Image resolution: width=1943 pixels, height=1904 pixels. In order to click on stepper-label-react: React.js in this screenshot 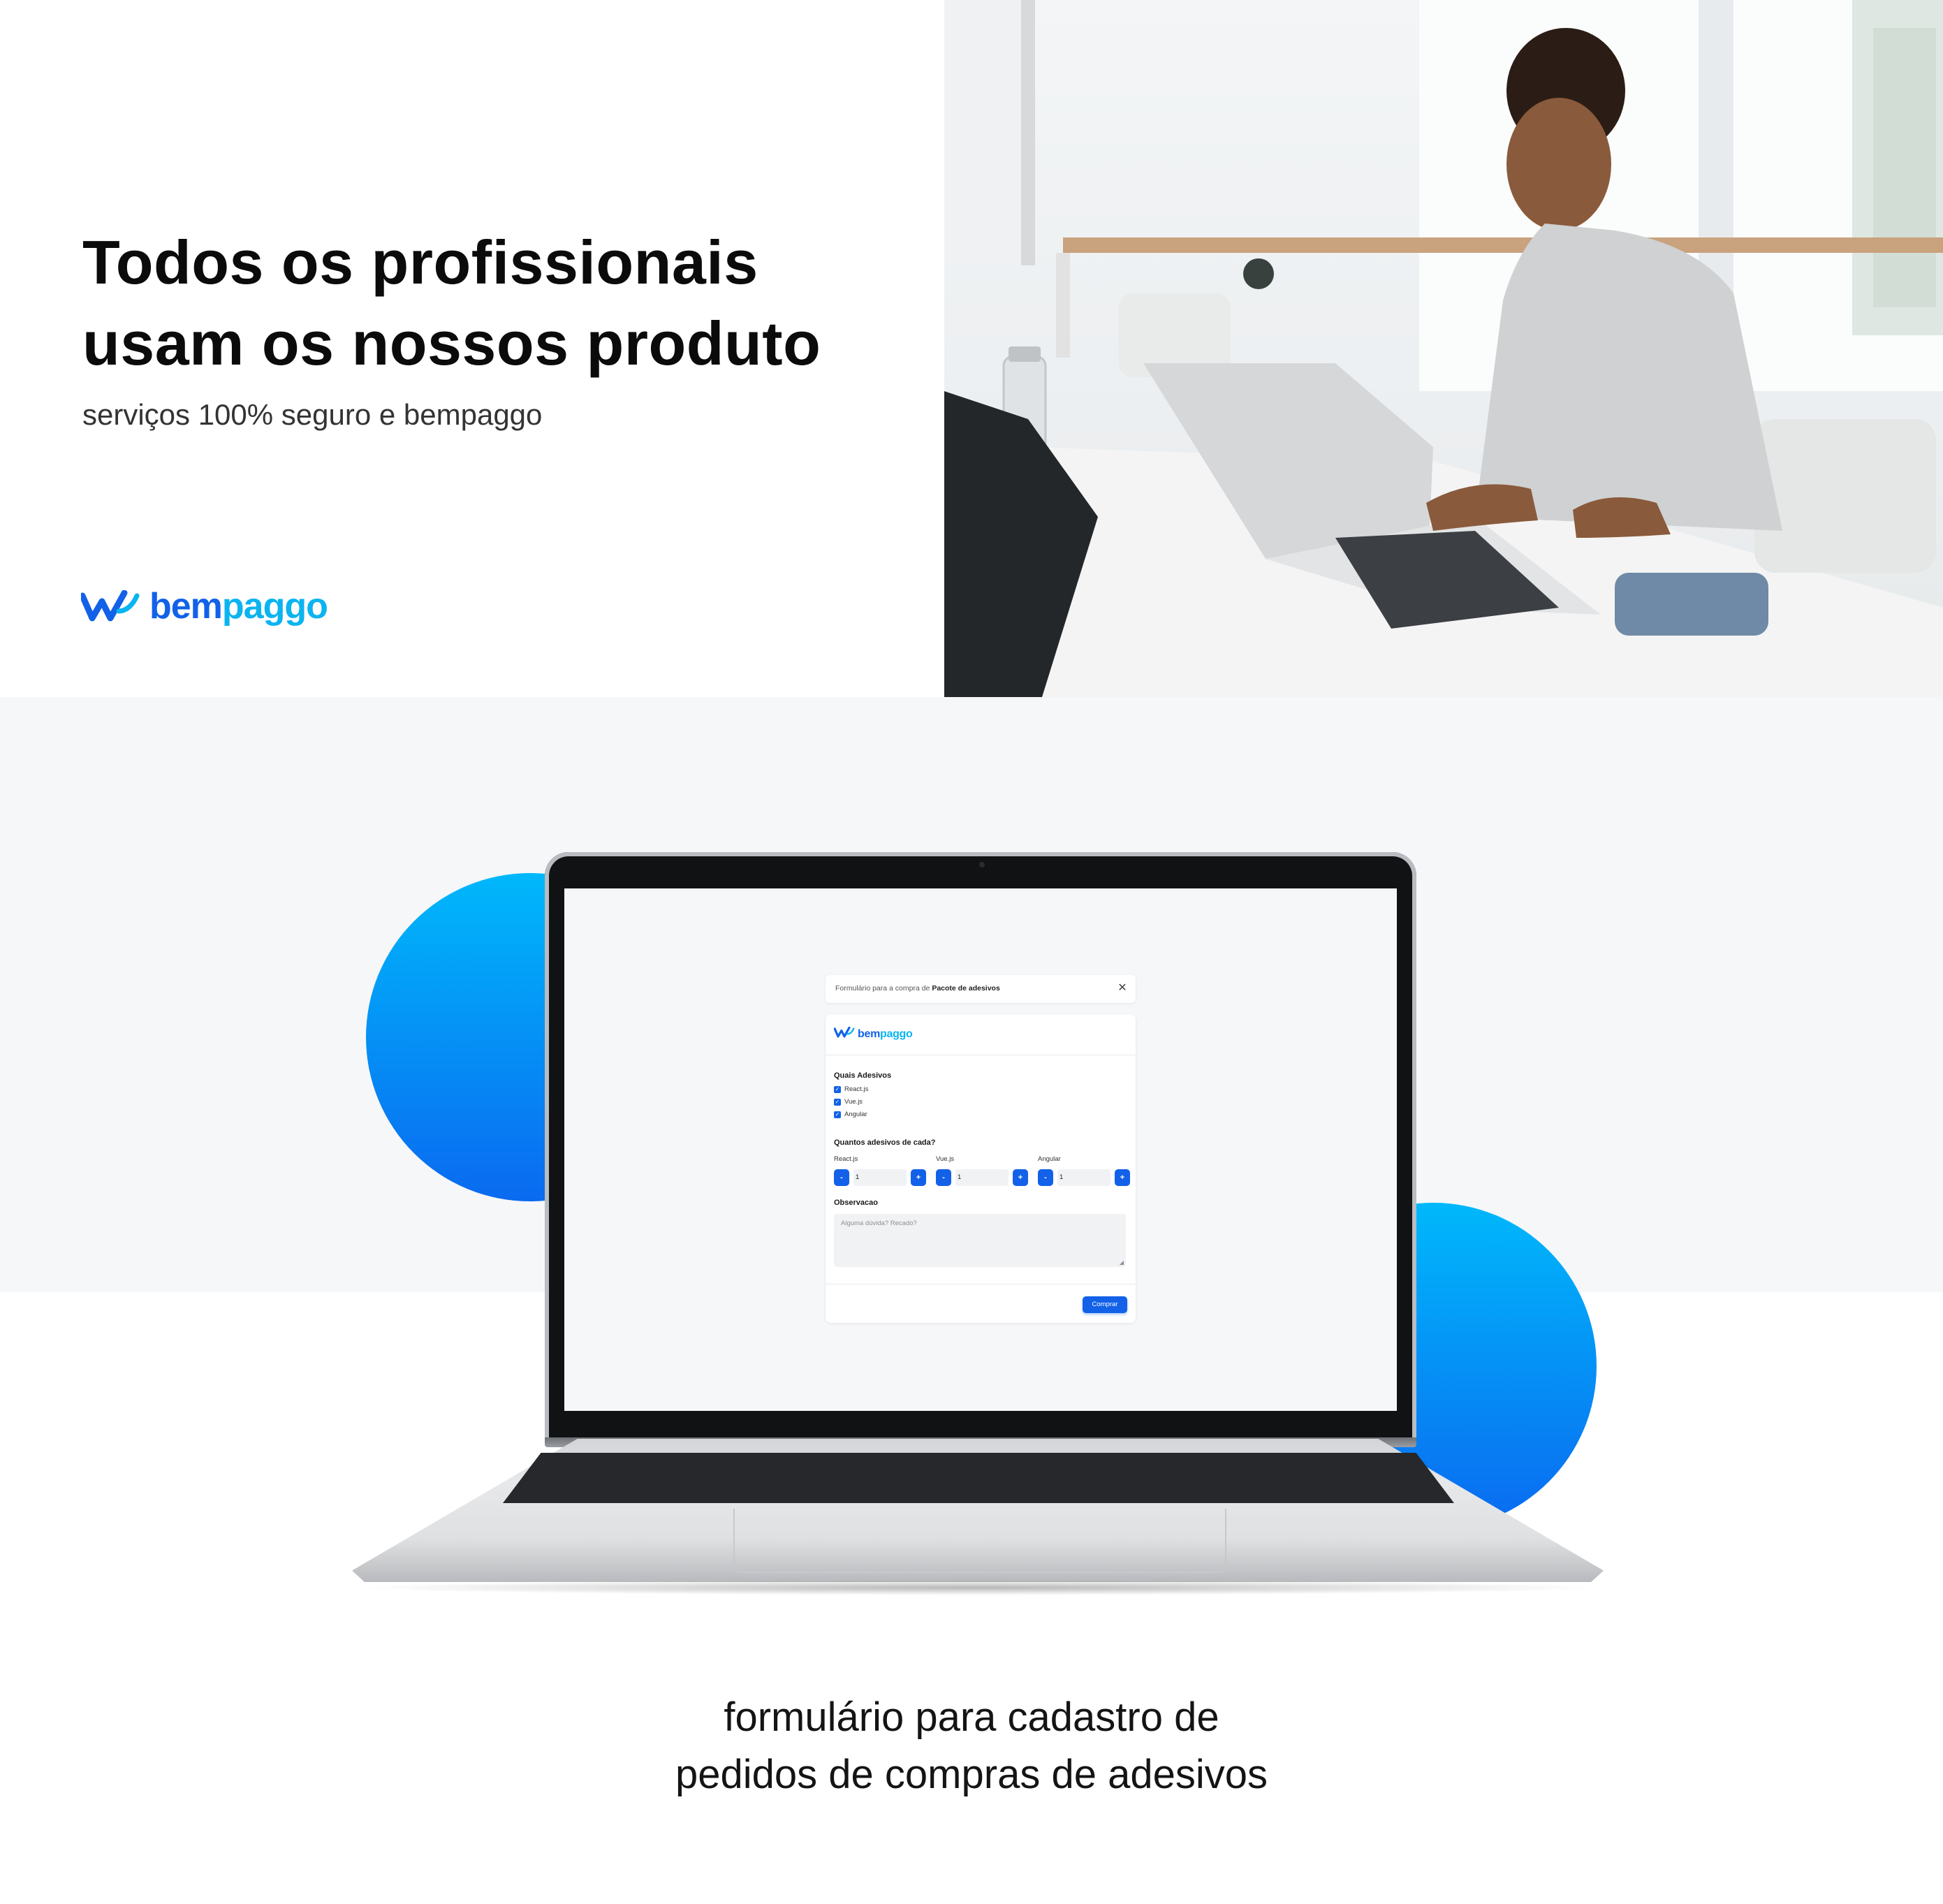, I will do `click(846, 1159)`.